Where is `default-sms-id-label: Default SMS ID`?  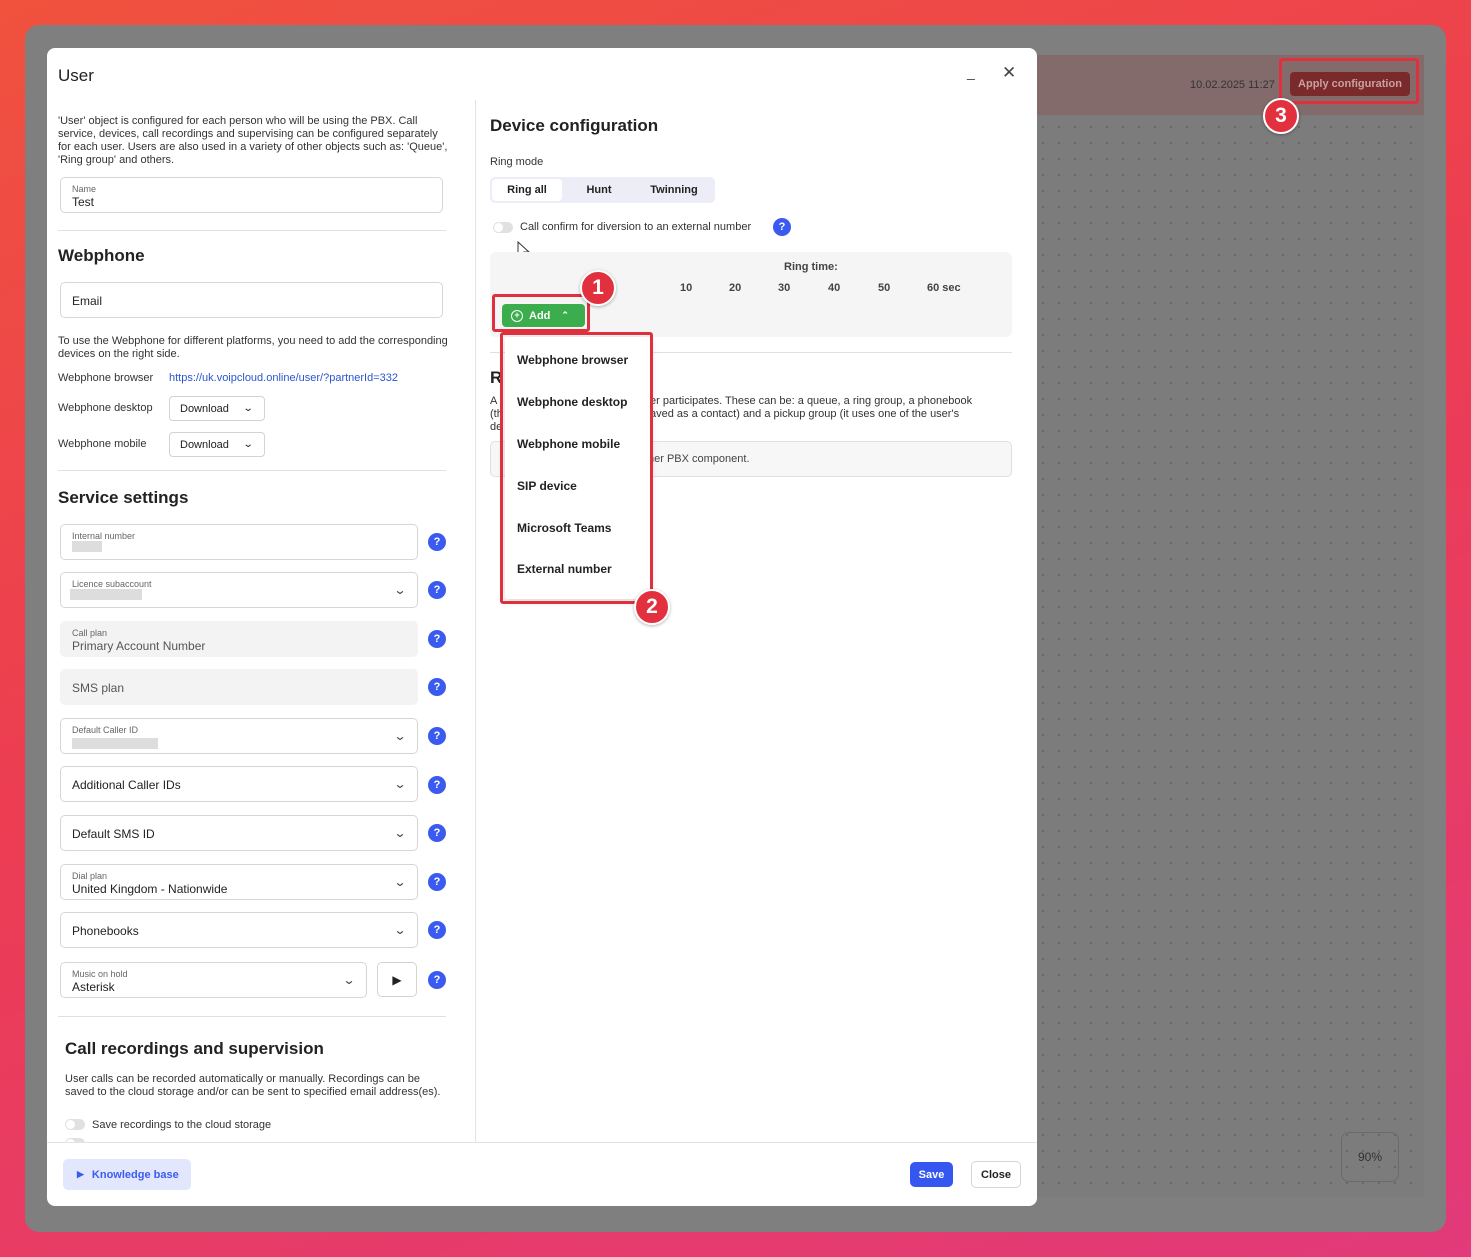 default-sms-id-label: Default SMS ID is located at coordinates (113, 834).